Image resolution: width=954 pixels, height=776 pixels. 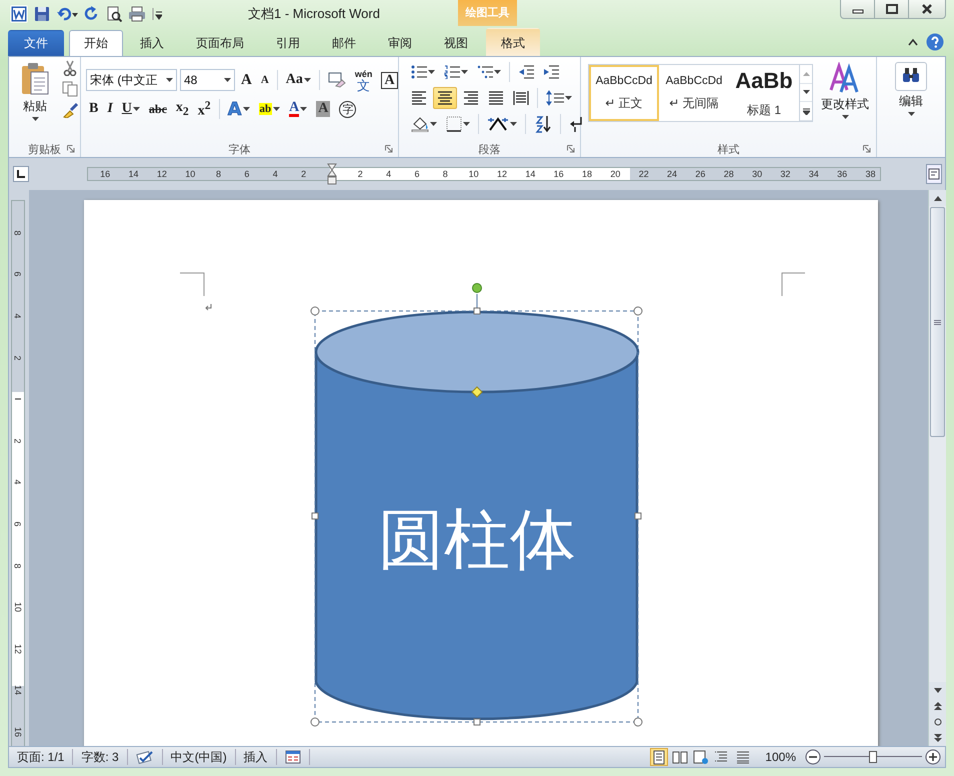 I want to click on ruler-number: 32, so click(x=785, y=174).